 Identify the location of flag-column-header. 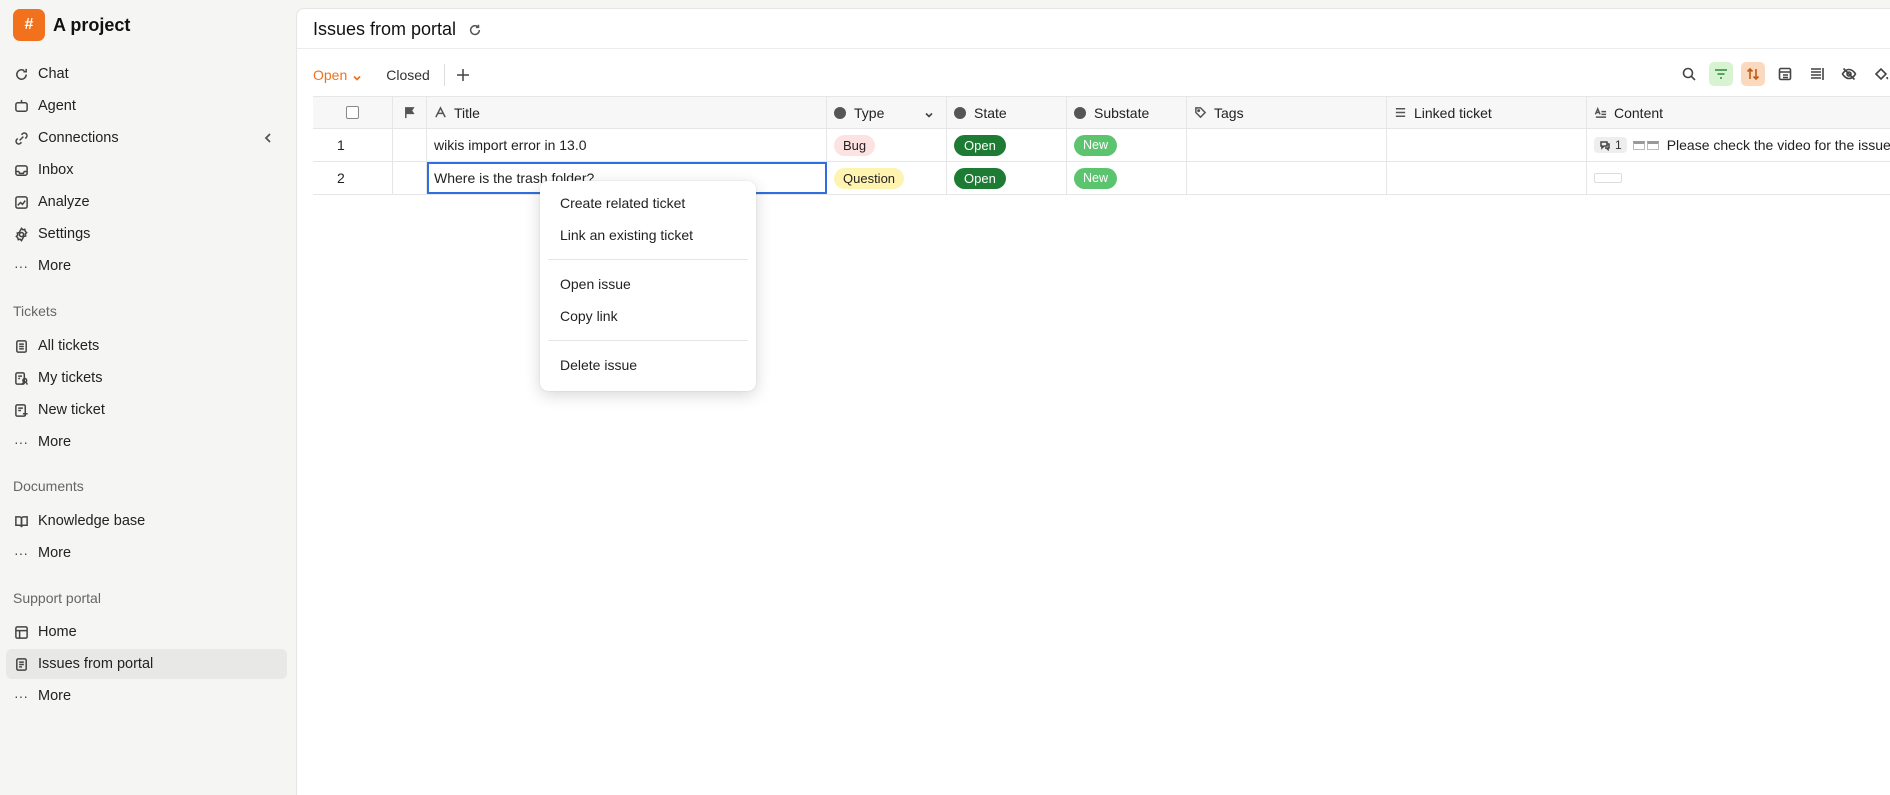
(410, 112).